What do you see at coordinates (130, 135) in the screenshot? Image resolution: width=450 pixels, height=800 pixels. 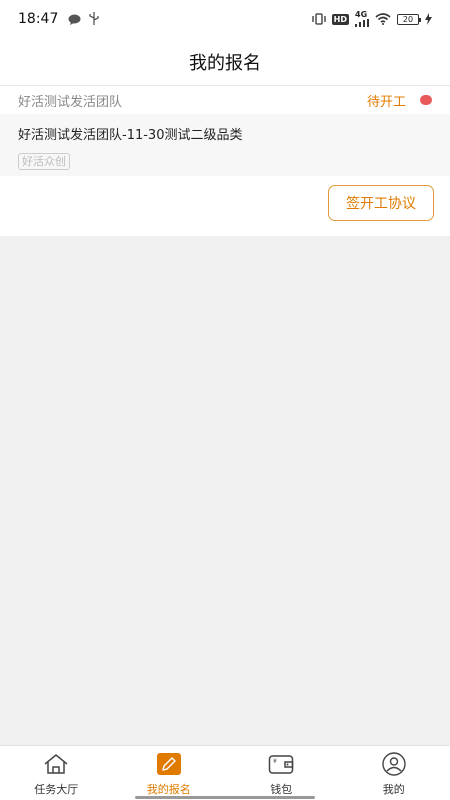 I see `task-title: 好活测试发活团队-11-30测试二级品类` at bounding box center [130, 135].